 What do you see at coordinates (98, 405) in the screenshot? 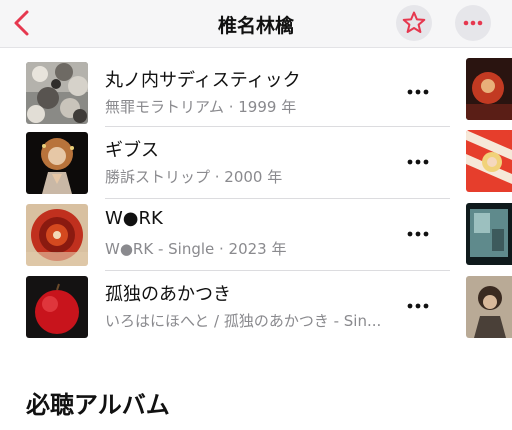
I see `section-title: 必聴アルバム` at bounding box center [98, 405].